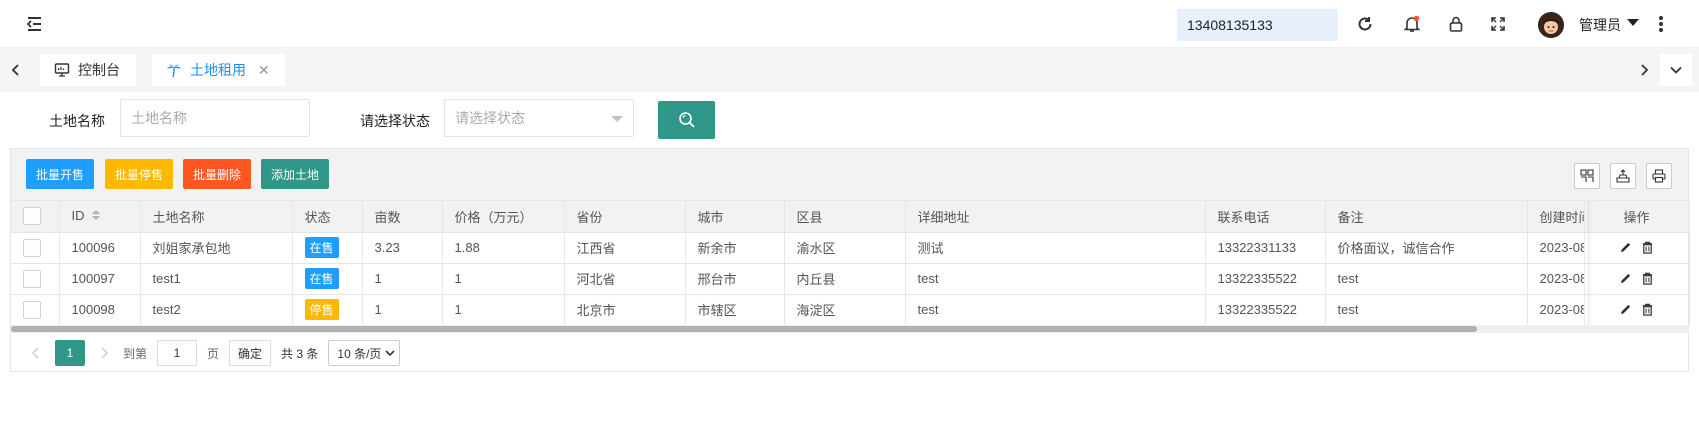 This screenshot has height=432, width=1699. I want to click on th-area: 亩数, so click(402, 217).